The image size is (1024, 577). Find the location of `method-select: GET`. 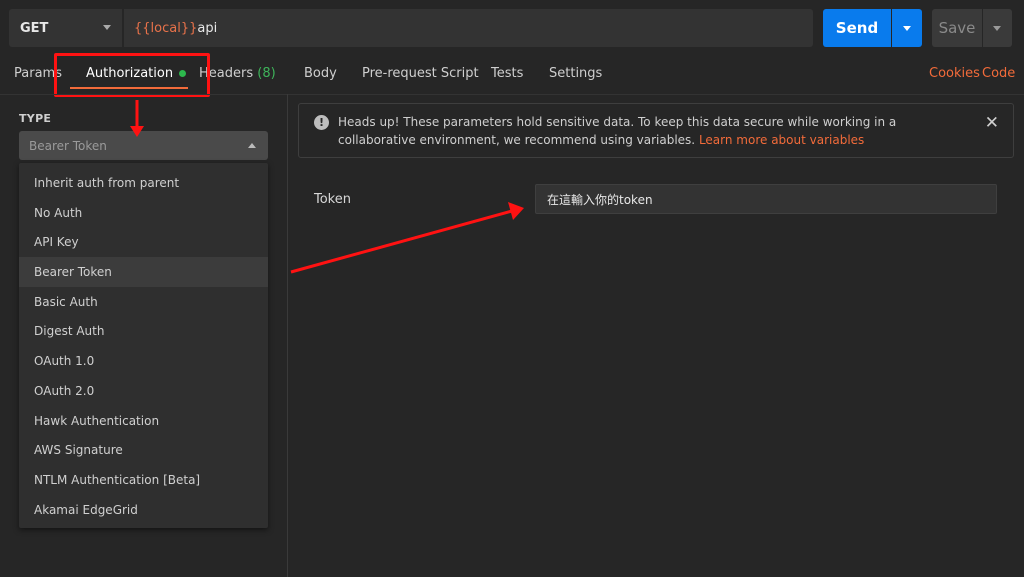

method-select: GET is located at coordinates (65, 28).